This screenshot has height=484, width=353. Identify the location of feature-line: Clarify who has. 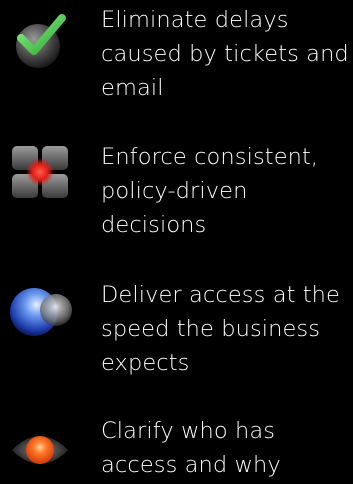
(188, 431).